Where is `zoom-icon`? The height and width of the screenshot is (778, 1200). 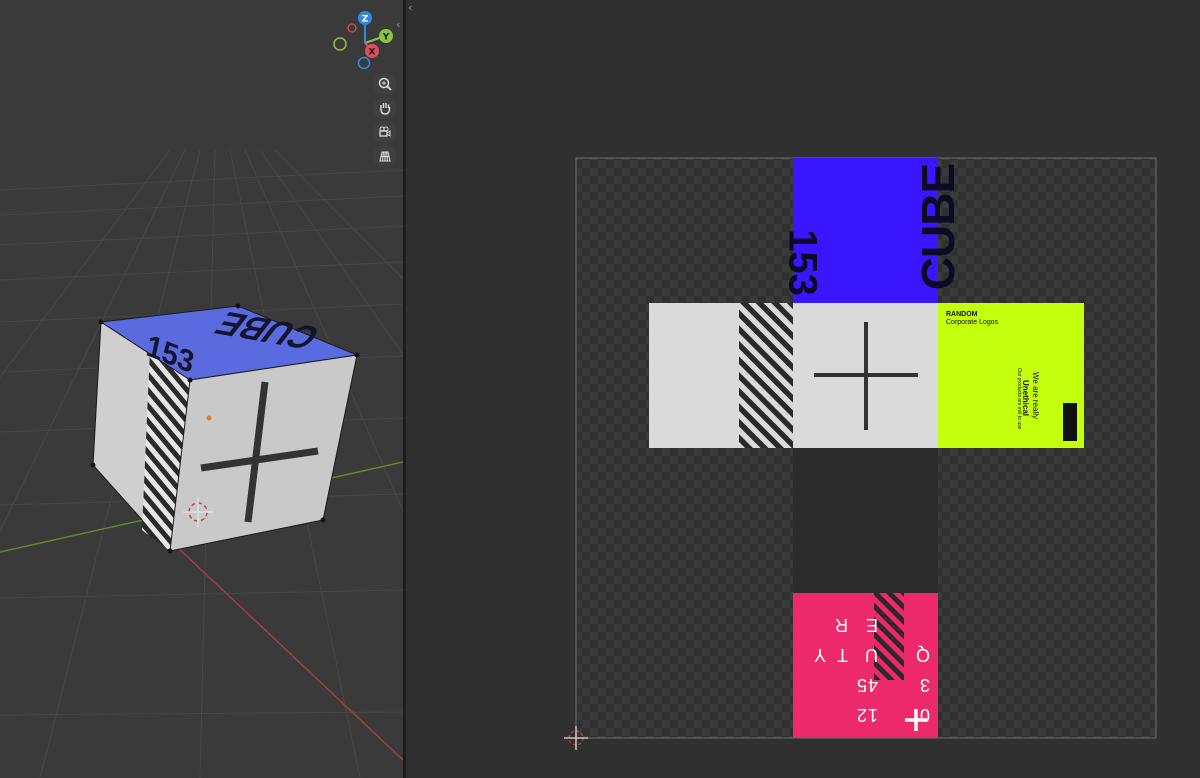 zoom-icon is located at coordinates (385, 84).